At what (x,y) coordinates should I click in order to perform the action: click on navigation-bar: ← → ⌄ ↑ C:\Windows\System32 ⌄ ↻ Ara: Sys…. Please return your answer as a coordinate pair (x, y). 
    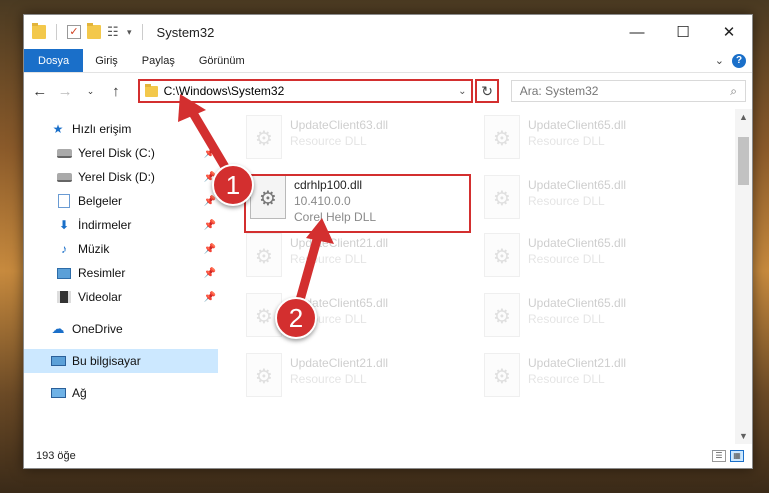
    Looking at the image, I should click on (388, 91).